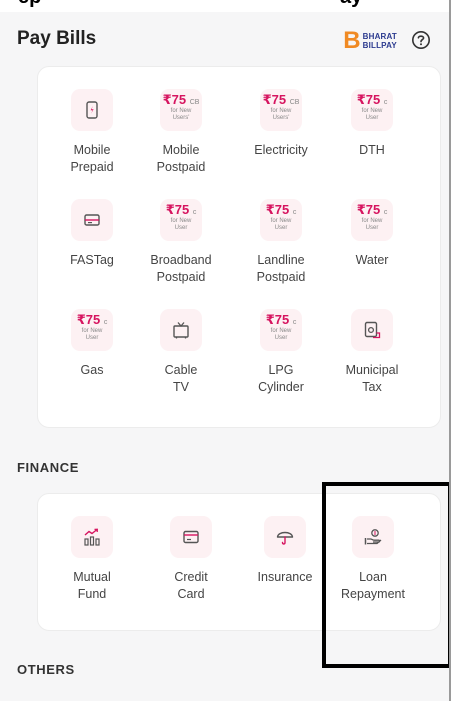 The image size is (455, 701). Describe the element at coordinates (285, 577) in the screenshot. I see `tile-label: Insurance` at that location.